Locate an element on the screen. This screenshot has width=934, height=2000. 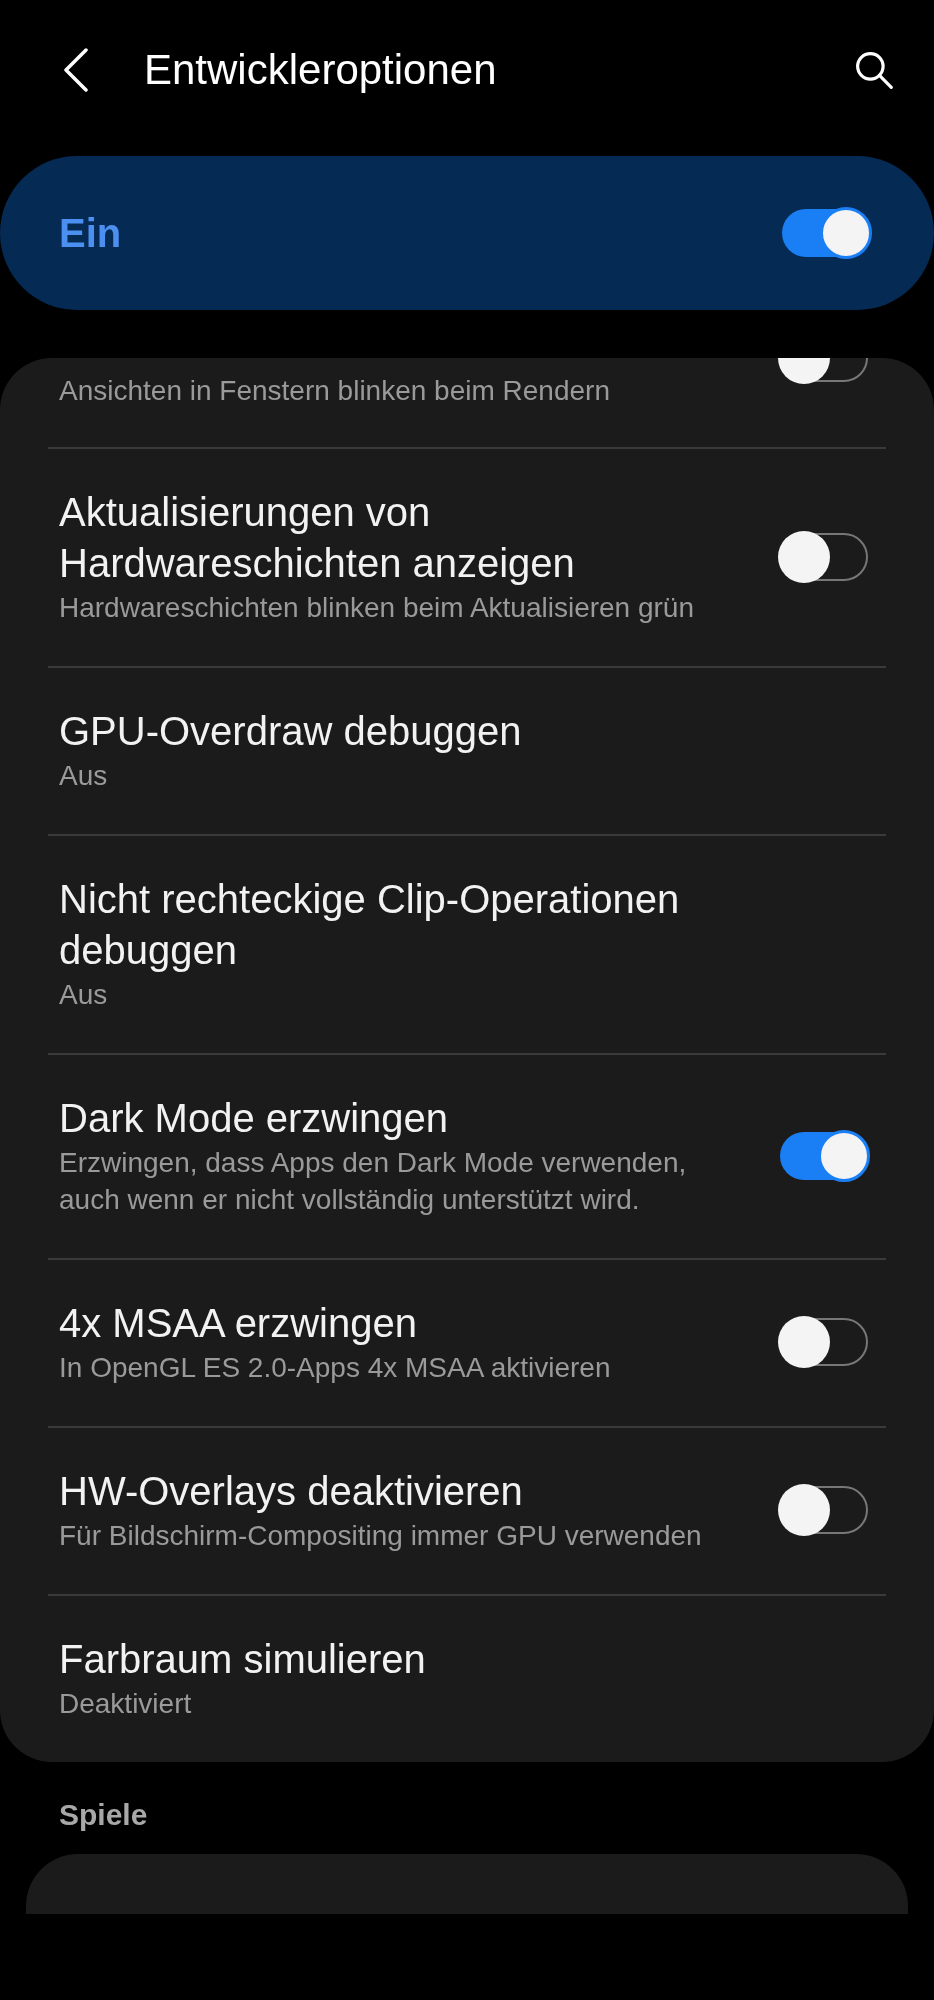
setting-title: GPU-Overdraw debuggen is located at coordinates (463, 731).